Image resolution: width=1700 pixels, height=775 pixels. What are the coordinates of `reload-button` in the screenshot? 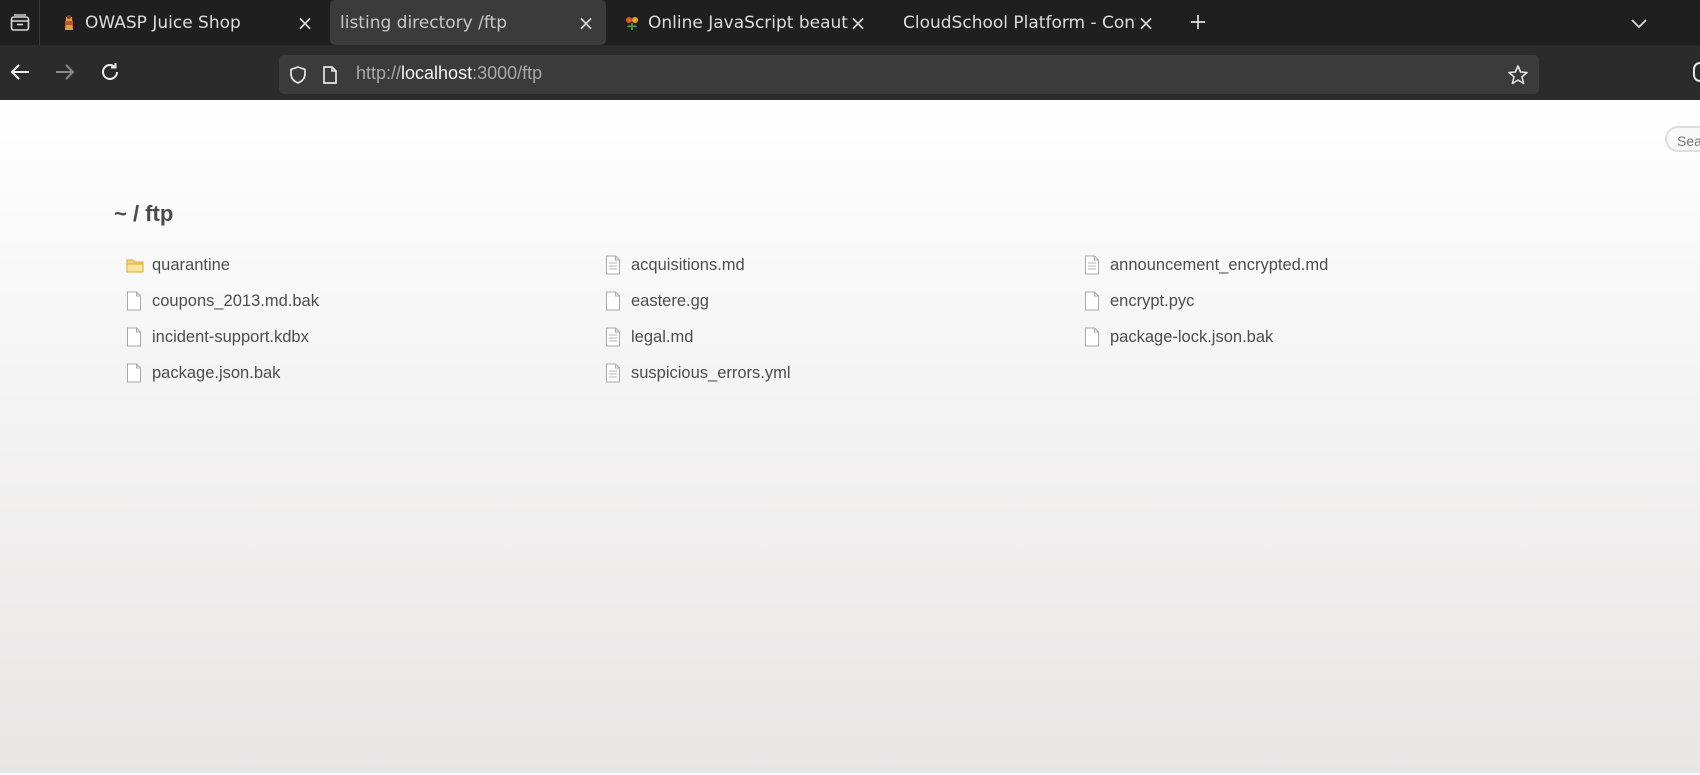 It's located at (110, 72).